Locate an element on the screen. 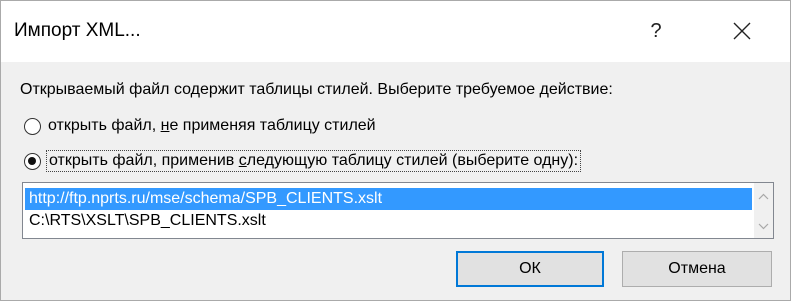 The image size is (791, 301). option-open-without-stylesheet: открыть файл, не применяя таблицу стилей is located at coordinates (200, 126).